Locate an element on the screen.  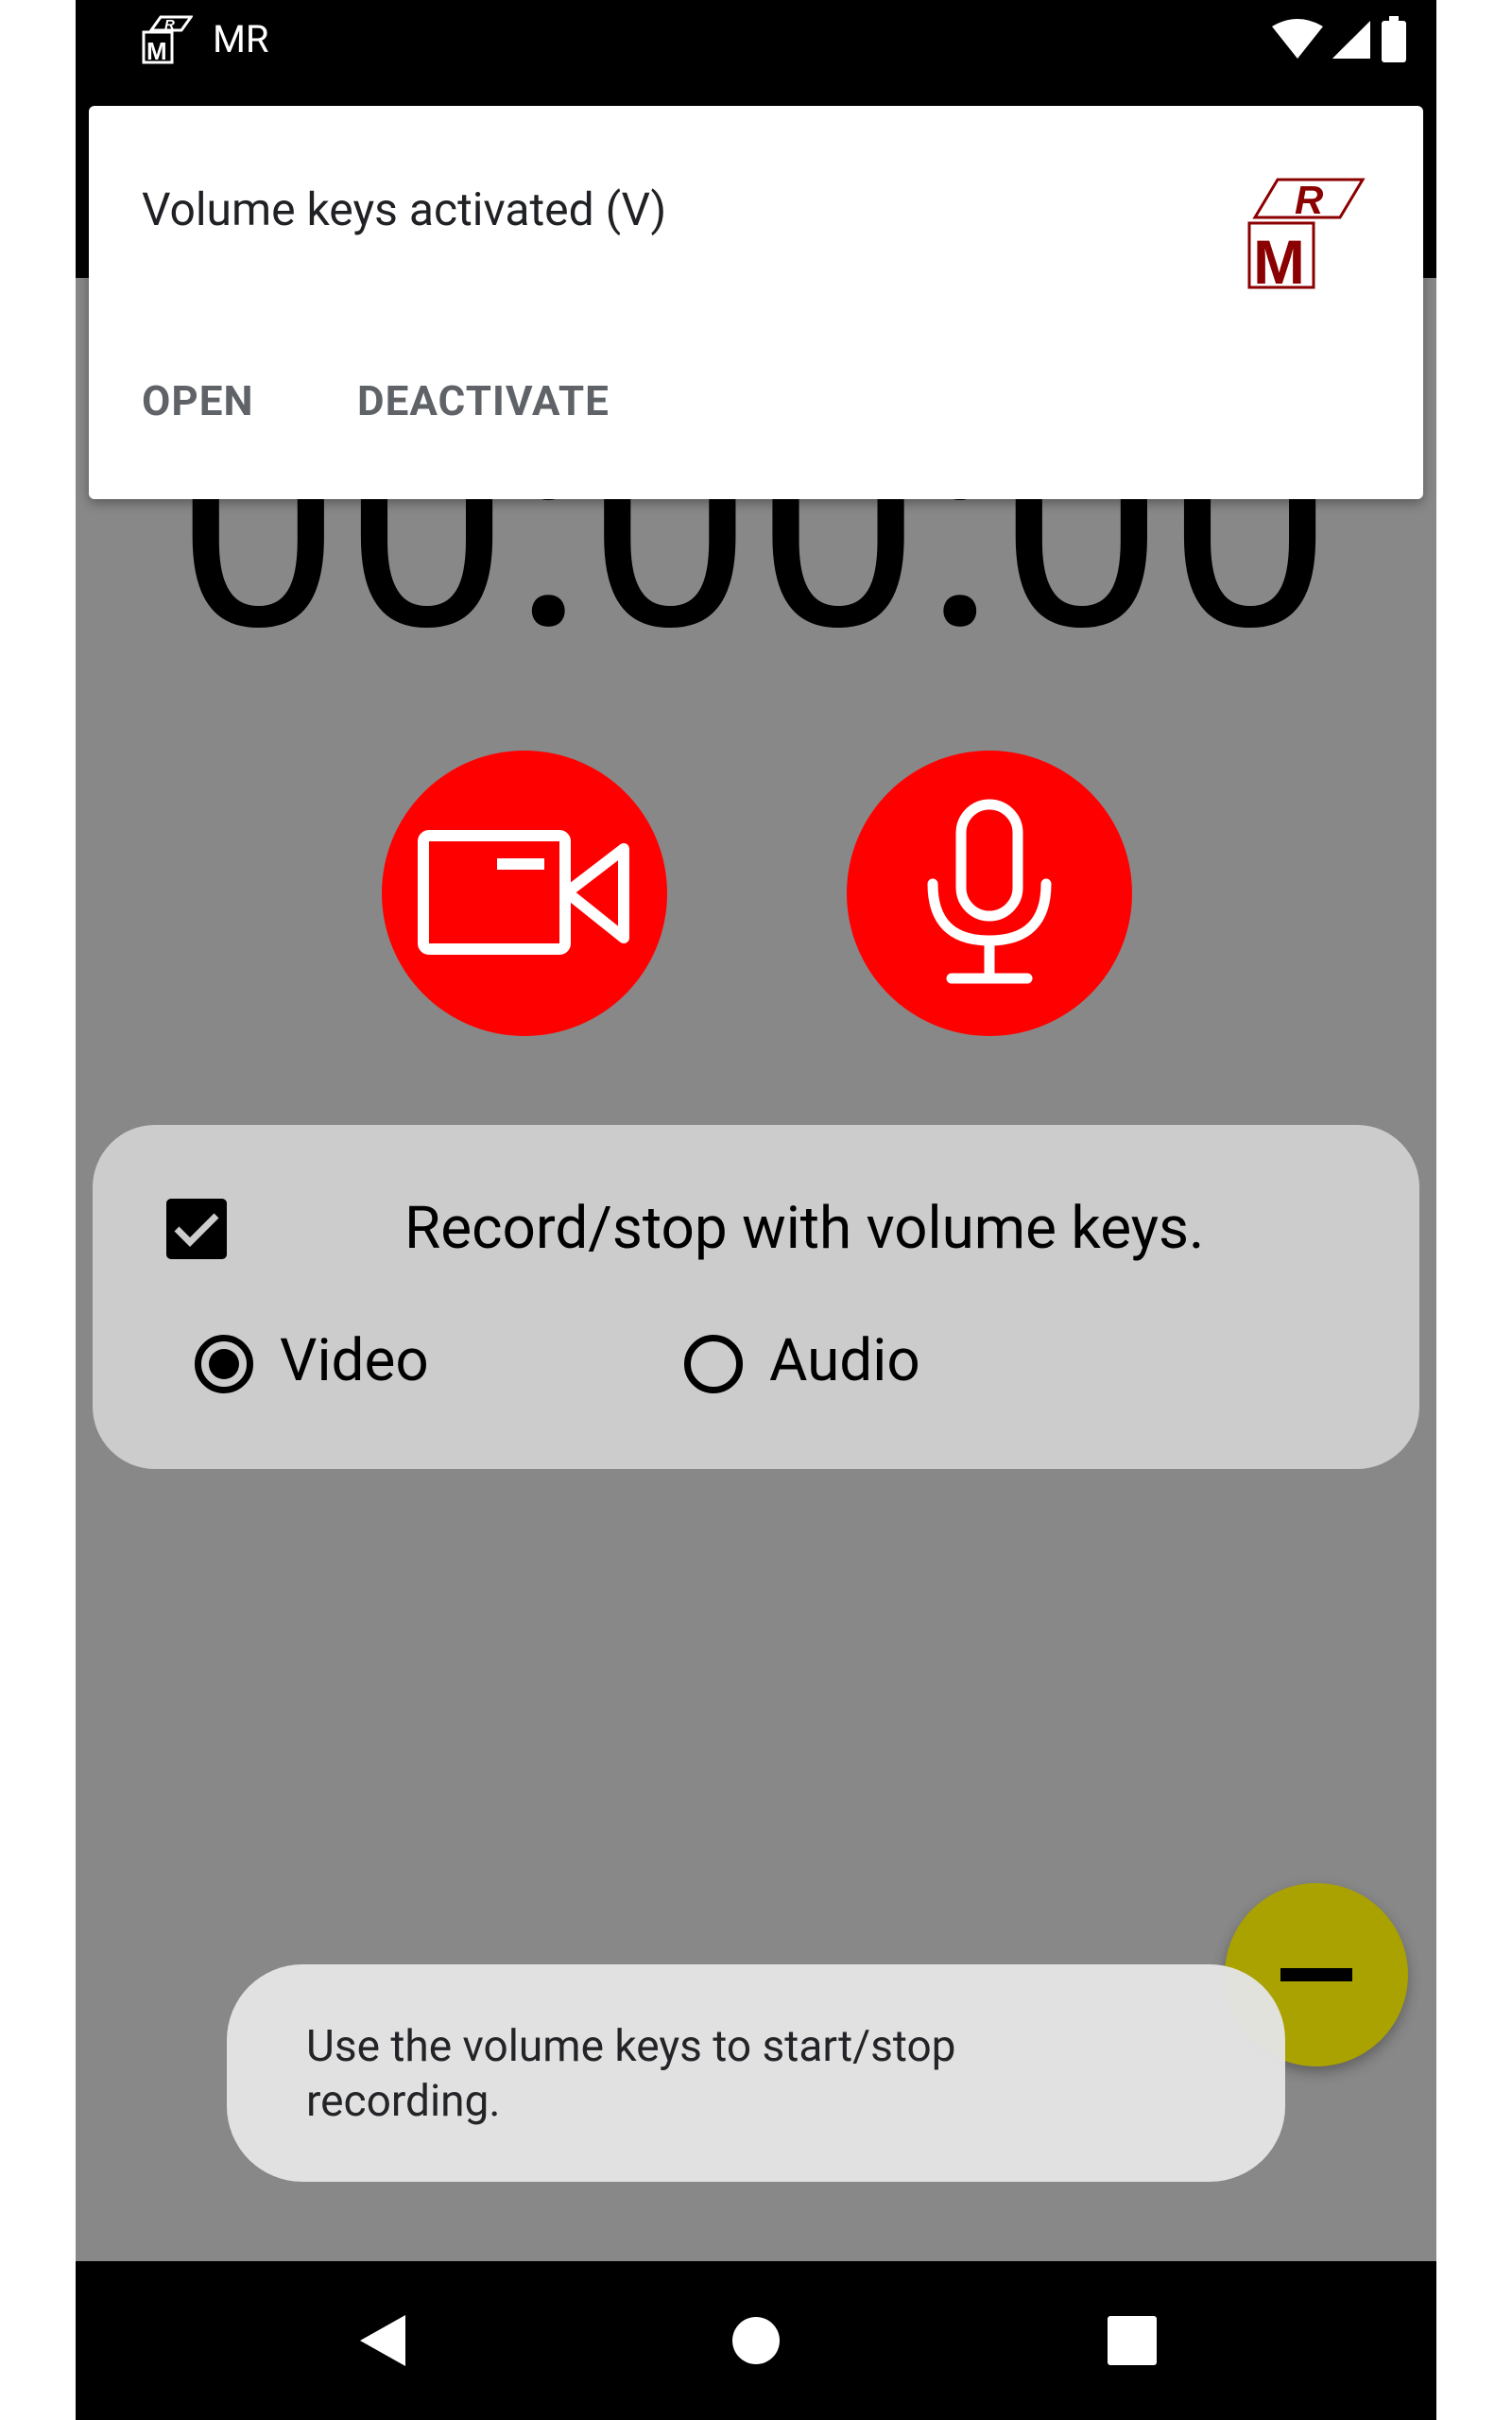
rm-logo-icon: R M is located at coordinates (1306, 236).